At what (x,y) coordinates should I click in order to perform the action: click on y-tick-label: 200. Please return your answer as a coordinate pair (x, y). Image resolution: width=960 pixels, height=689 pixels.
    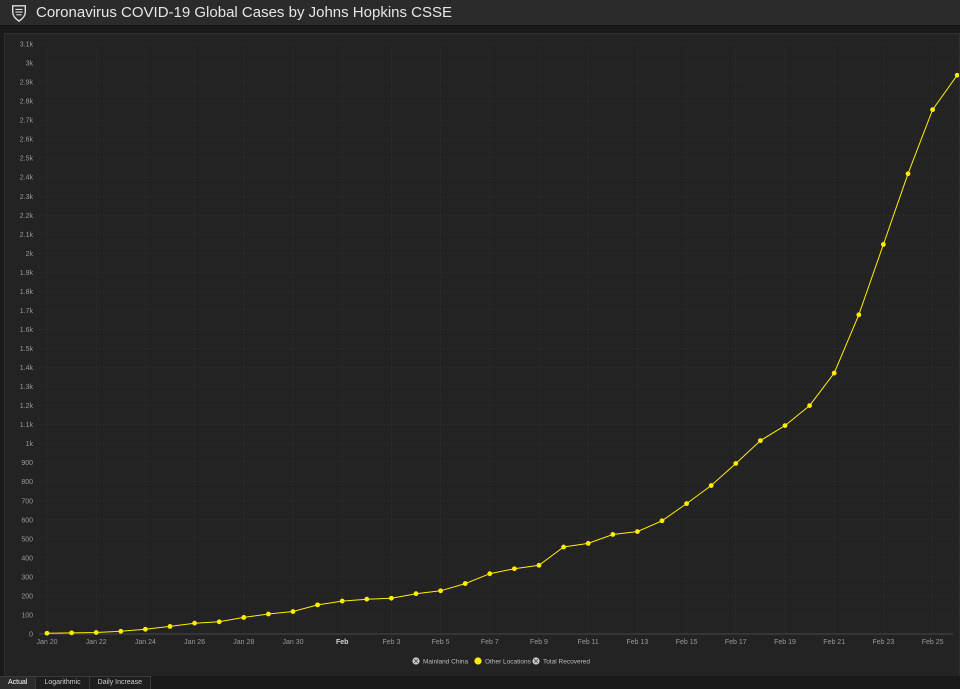
    Looking at the image, I should click on (27, 596).